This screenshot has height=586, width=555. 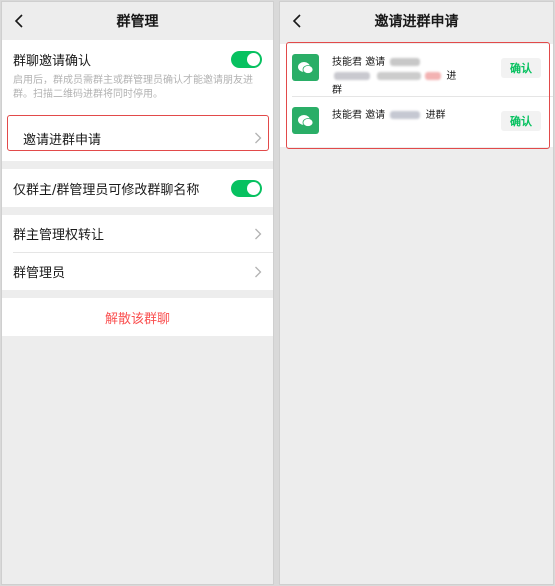 I want to click on rename-permission-toggle, so click(x=246, y=188).